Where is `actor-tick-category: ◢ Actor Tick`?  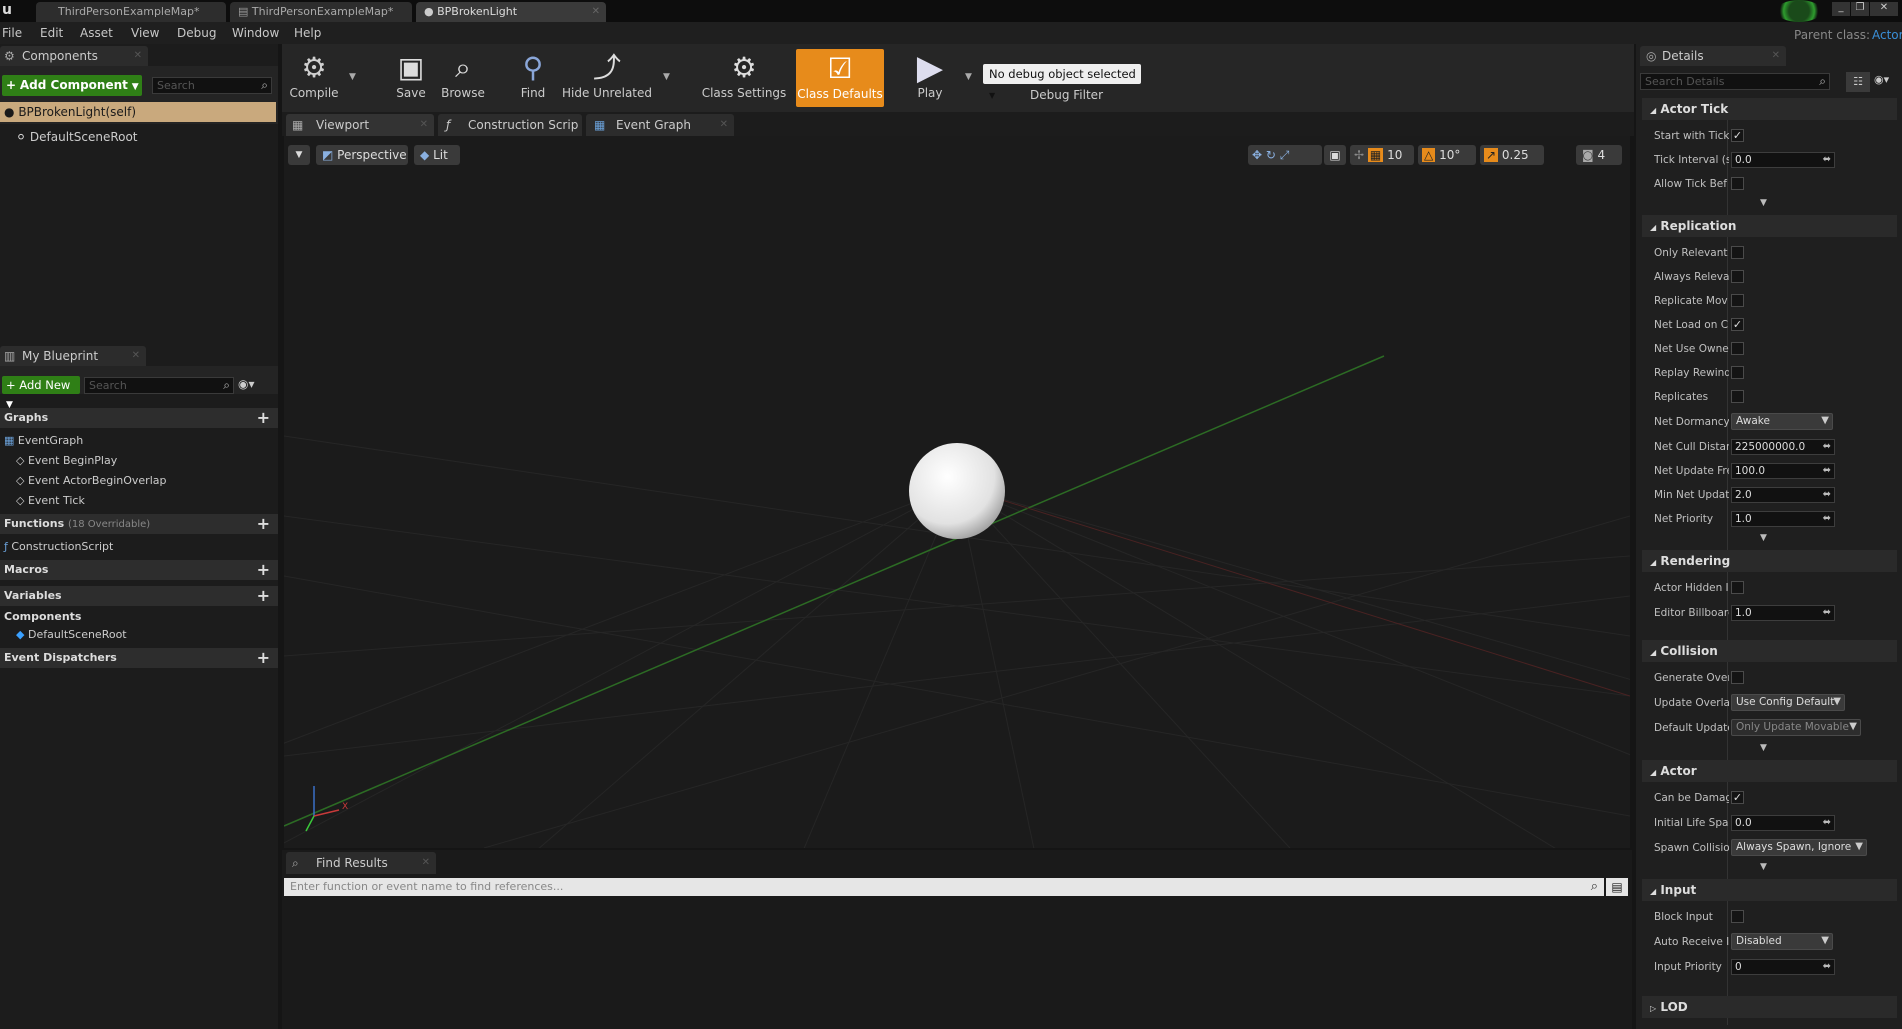 actor-tick-category: ◢ Actor Tick is located at coordinates (1769, 109).